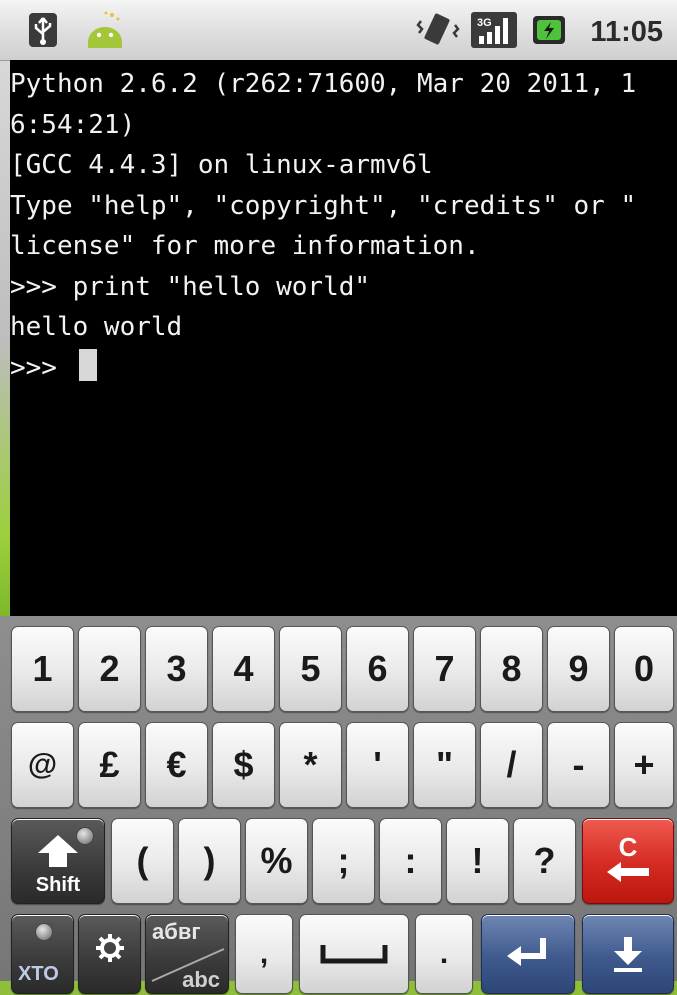 This screenshot has height=995, width=677. I want to click on key-period: ., so click(444, 954).